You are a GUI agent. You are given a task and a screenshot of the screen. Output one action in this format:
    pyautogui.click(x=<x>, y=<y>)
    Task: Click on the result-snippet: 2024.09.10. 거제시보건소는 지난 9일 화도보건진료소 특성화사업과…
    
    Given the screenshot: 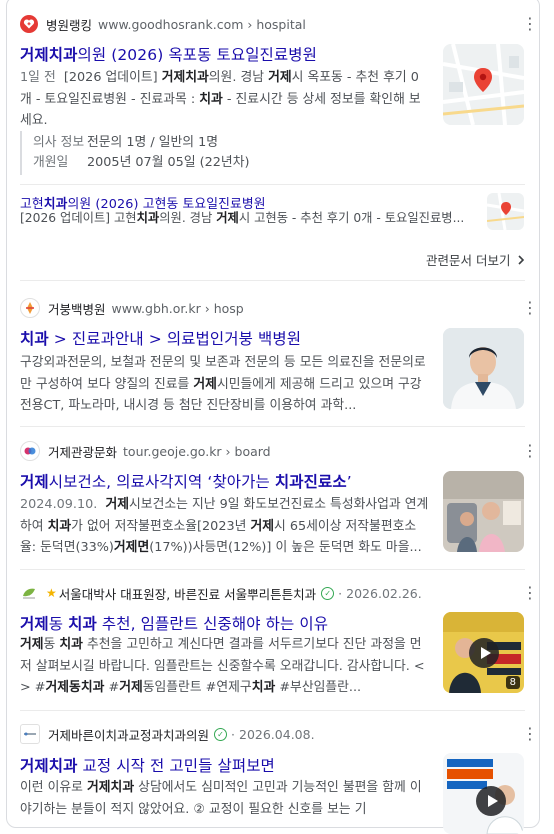 What is the action you would take?
    pyautogui.click(x=224, y=526)
    